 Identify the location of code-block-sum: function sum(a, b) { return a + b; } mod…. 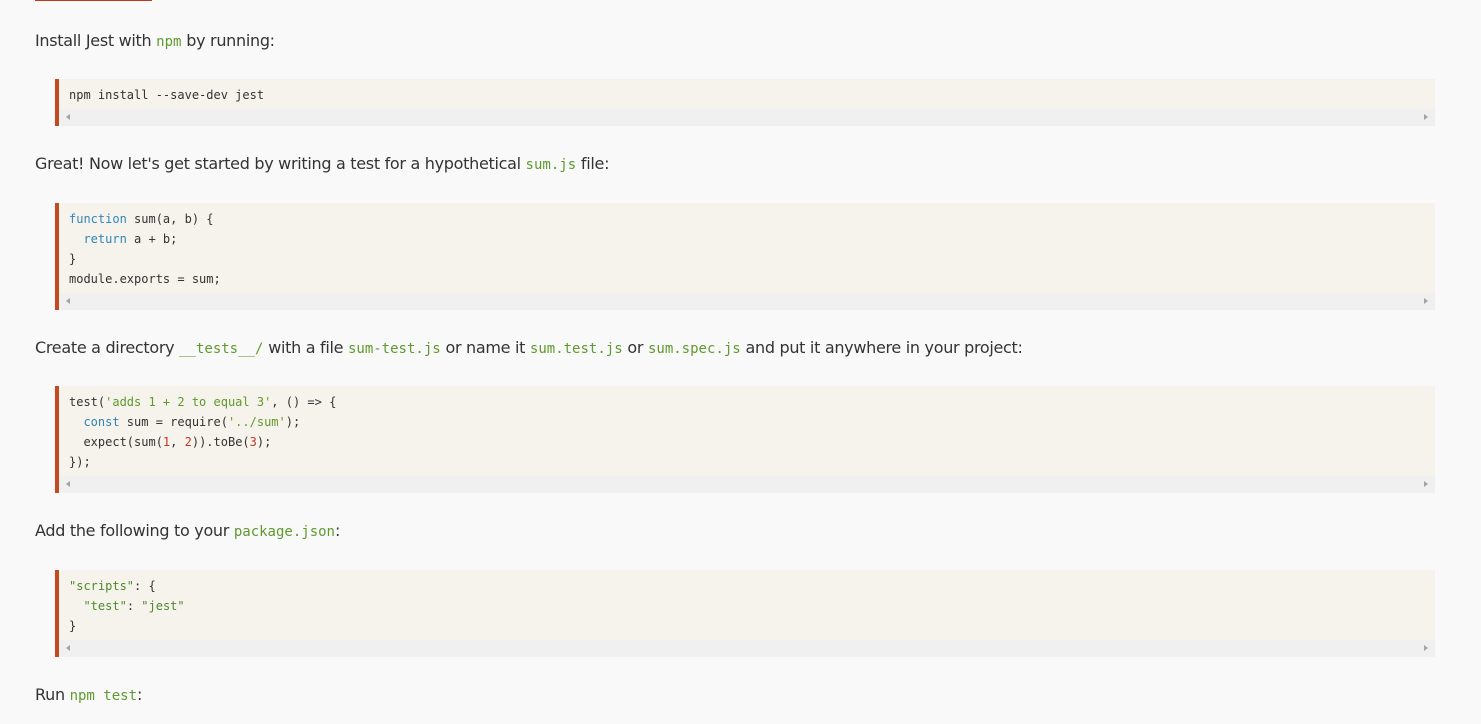
(745, 256).